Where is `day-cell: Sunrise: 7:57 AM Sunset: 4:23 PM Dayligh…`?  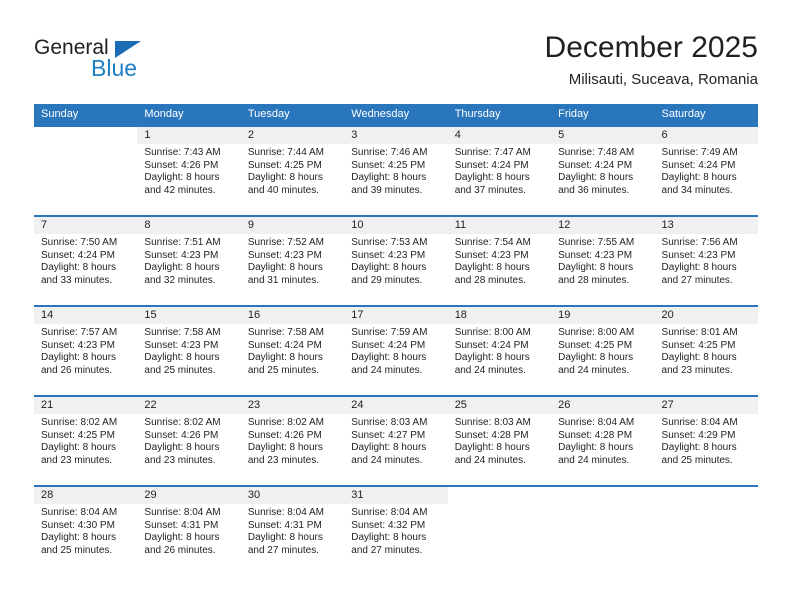
day-cell: Sunrise: 7:57 AM Sunset: 4:23 PM Dayligh… is located at coordinates (85, 359).